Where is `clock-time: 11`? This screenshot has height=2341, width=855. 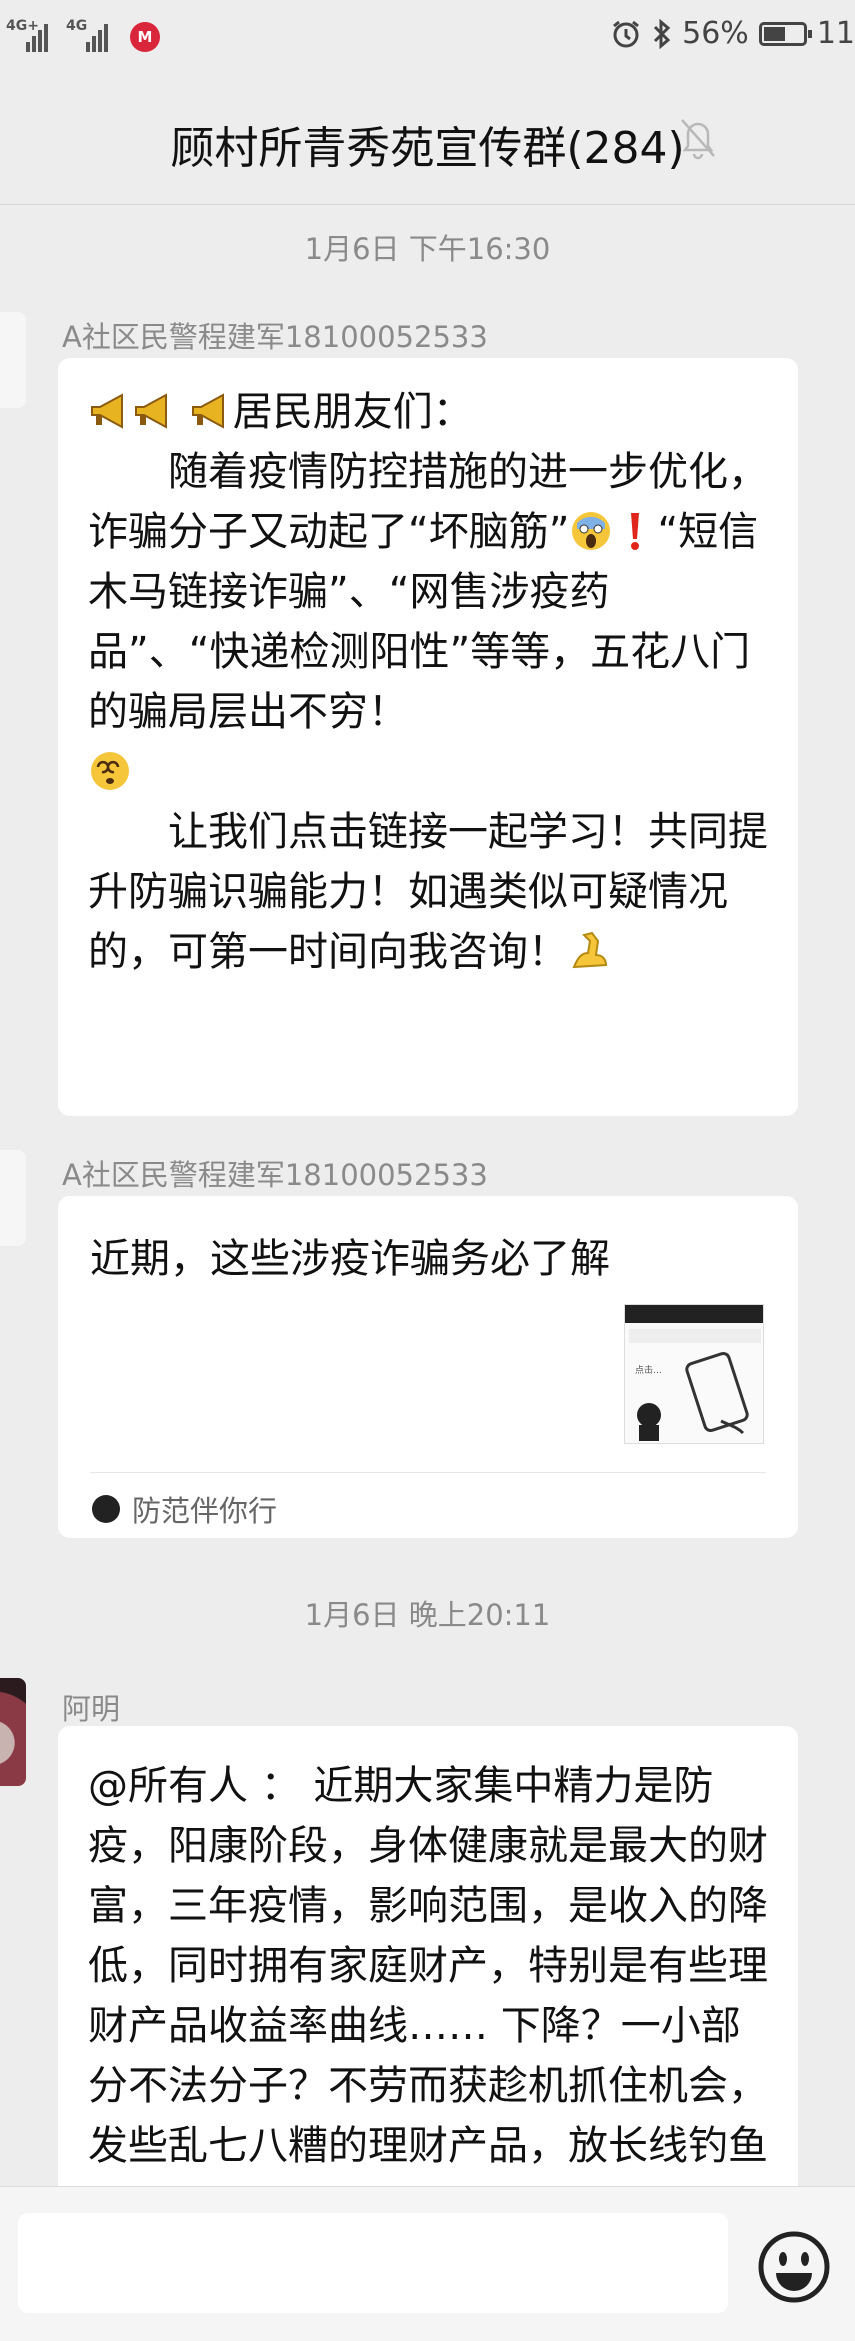 clock-time: 11 is located at coordinates (835, 33).